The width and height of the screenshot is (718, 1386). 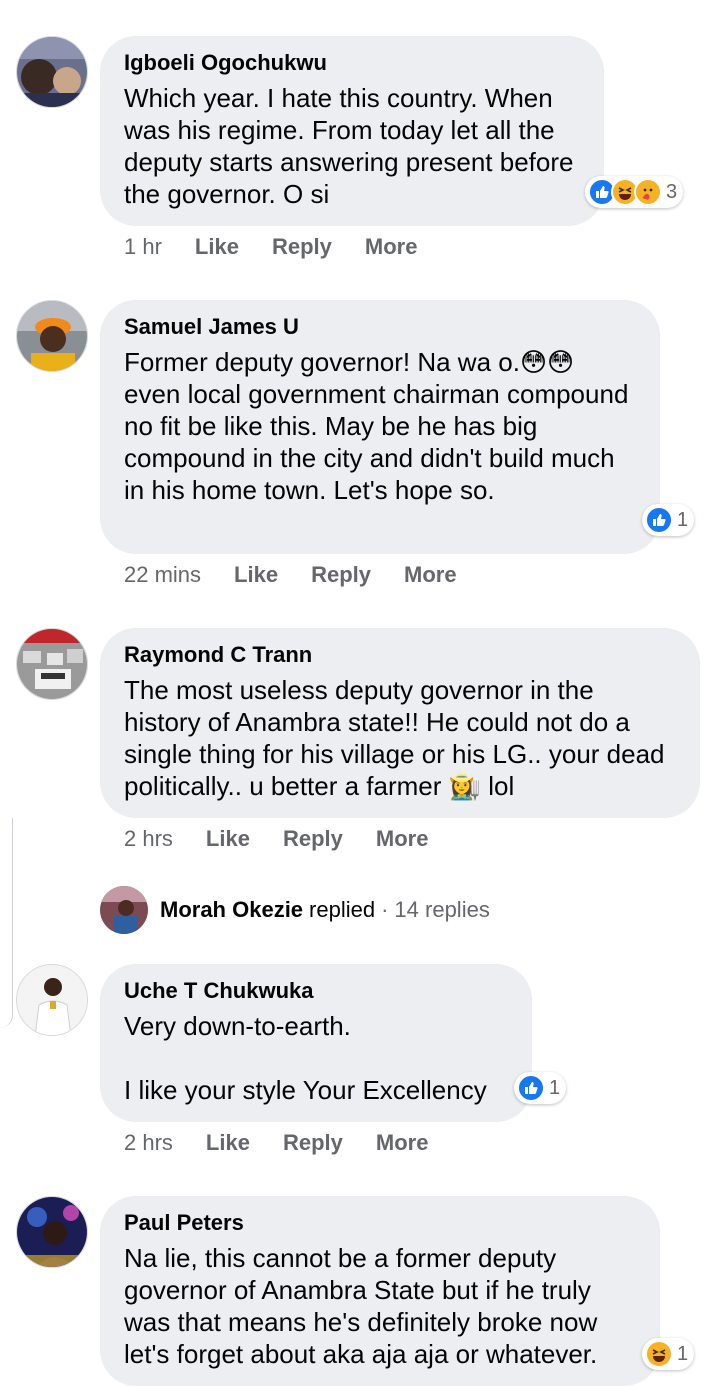 I want to click on comment-author: Igboeli Ogochukwu, so click(x=352, y=63).